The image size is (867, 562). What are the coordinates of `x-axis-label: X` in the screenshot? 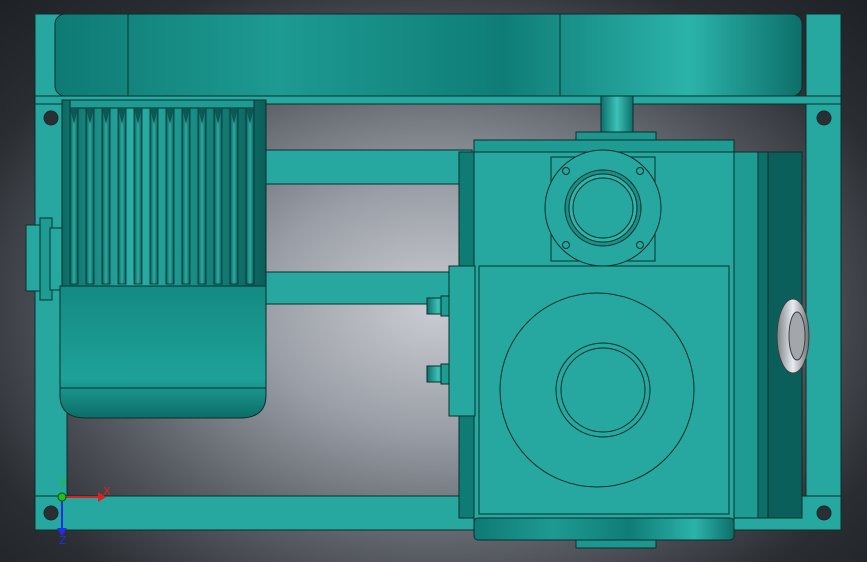 It's located at (107, 491).